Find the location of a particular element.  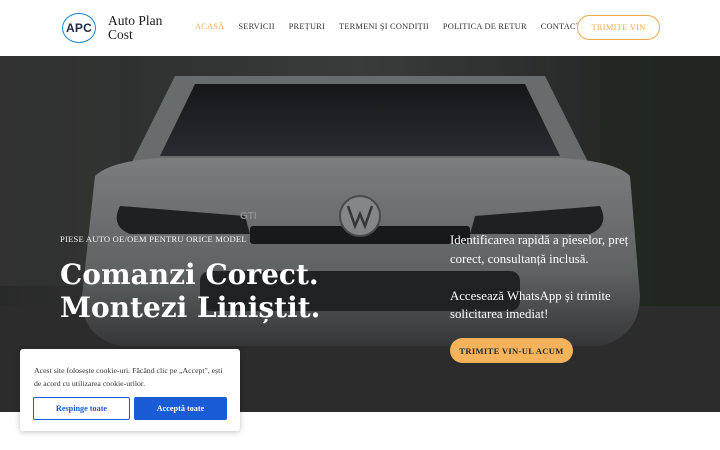

hero-headline: Comanzi Corect. Montezi Liniștit. is located at coordinates (190, 291).